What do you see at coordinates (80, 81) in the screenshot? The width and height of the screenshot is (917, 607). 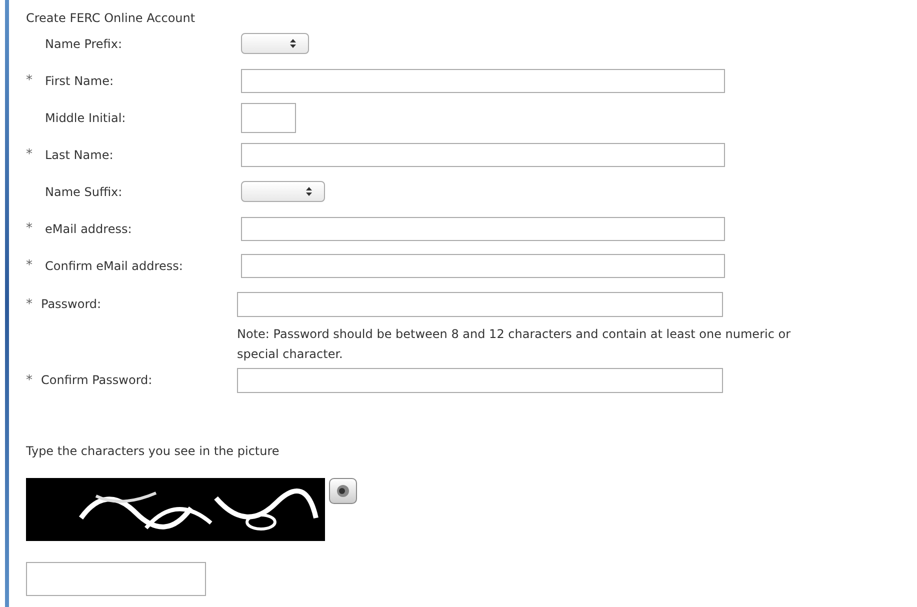 I see `field-label: First Name:` at bounding box center [80, 81].